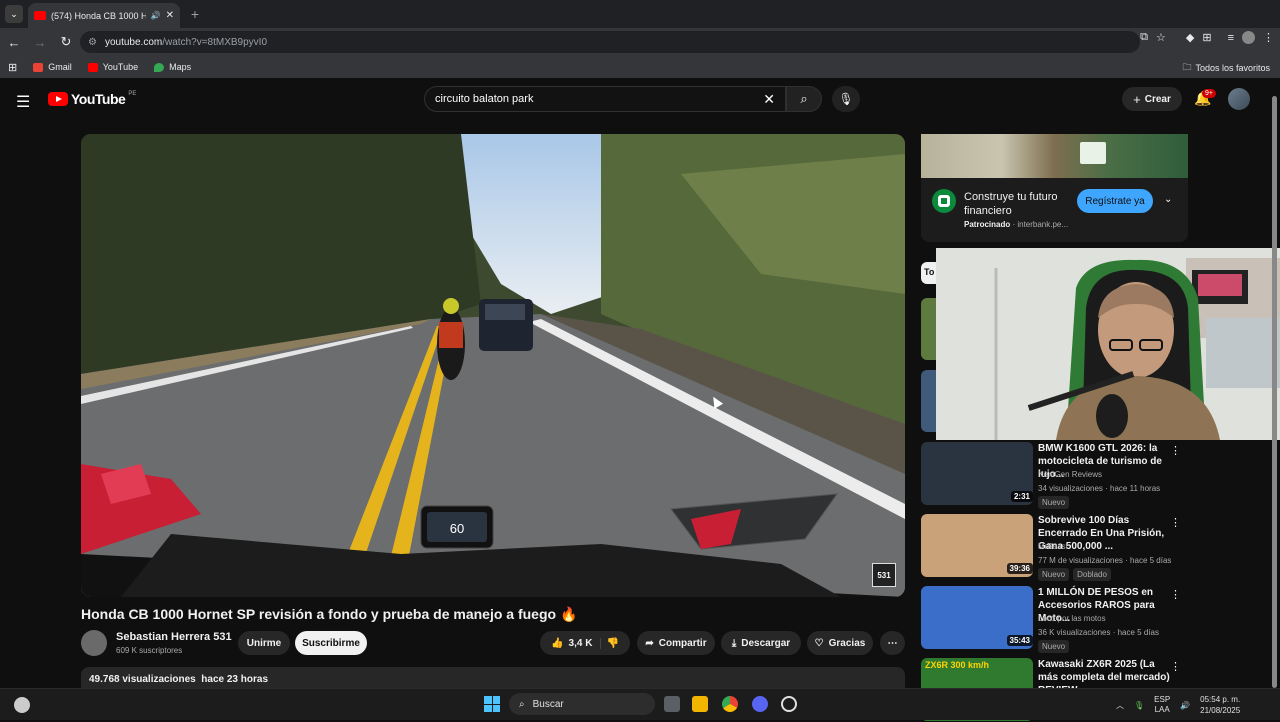 The width and height of the screenshot is (1280, 722). What do you see at coordinates (1248, 37) in the screenshot?
I see `profile-icon` at bounding box center [1248, 37].